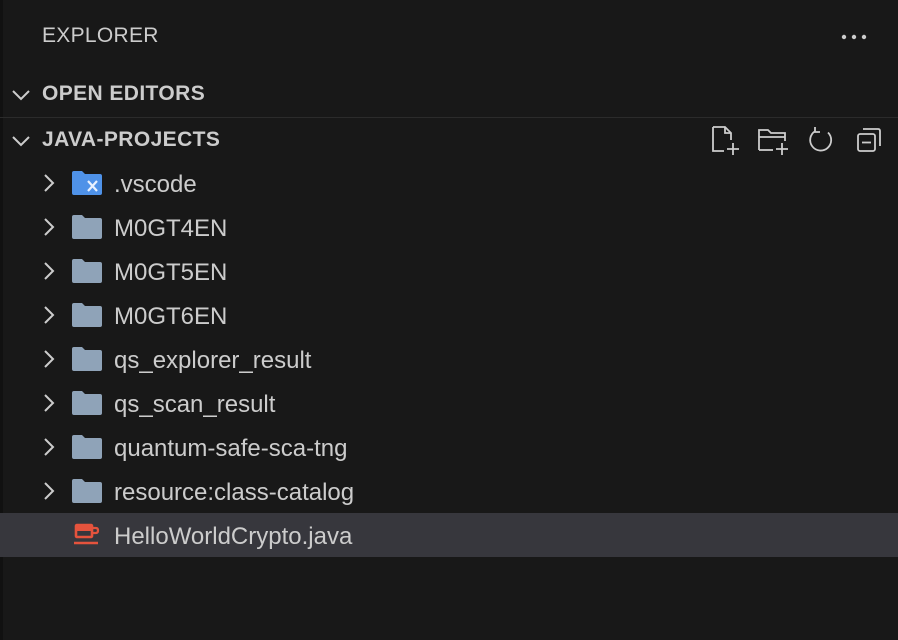  What do you see at coordinates (87, 534) in the screenshot?
I see `java-file-icon` at bounding box center [87, 534].